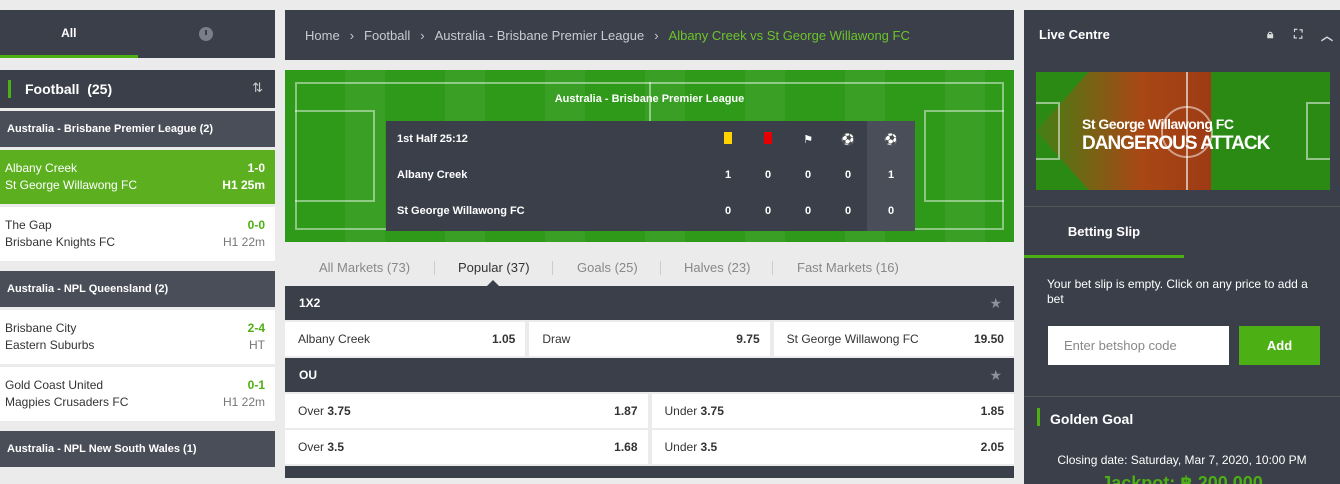 Image resolution: width=1340 pixels, height=484 pixels. Describe the element at coordinates (556, 339) in the screenshot. I see `selection-name: Draw` at that location.